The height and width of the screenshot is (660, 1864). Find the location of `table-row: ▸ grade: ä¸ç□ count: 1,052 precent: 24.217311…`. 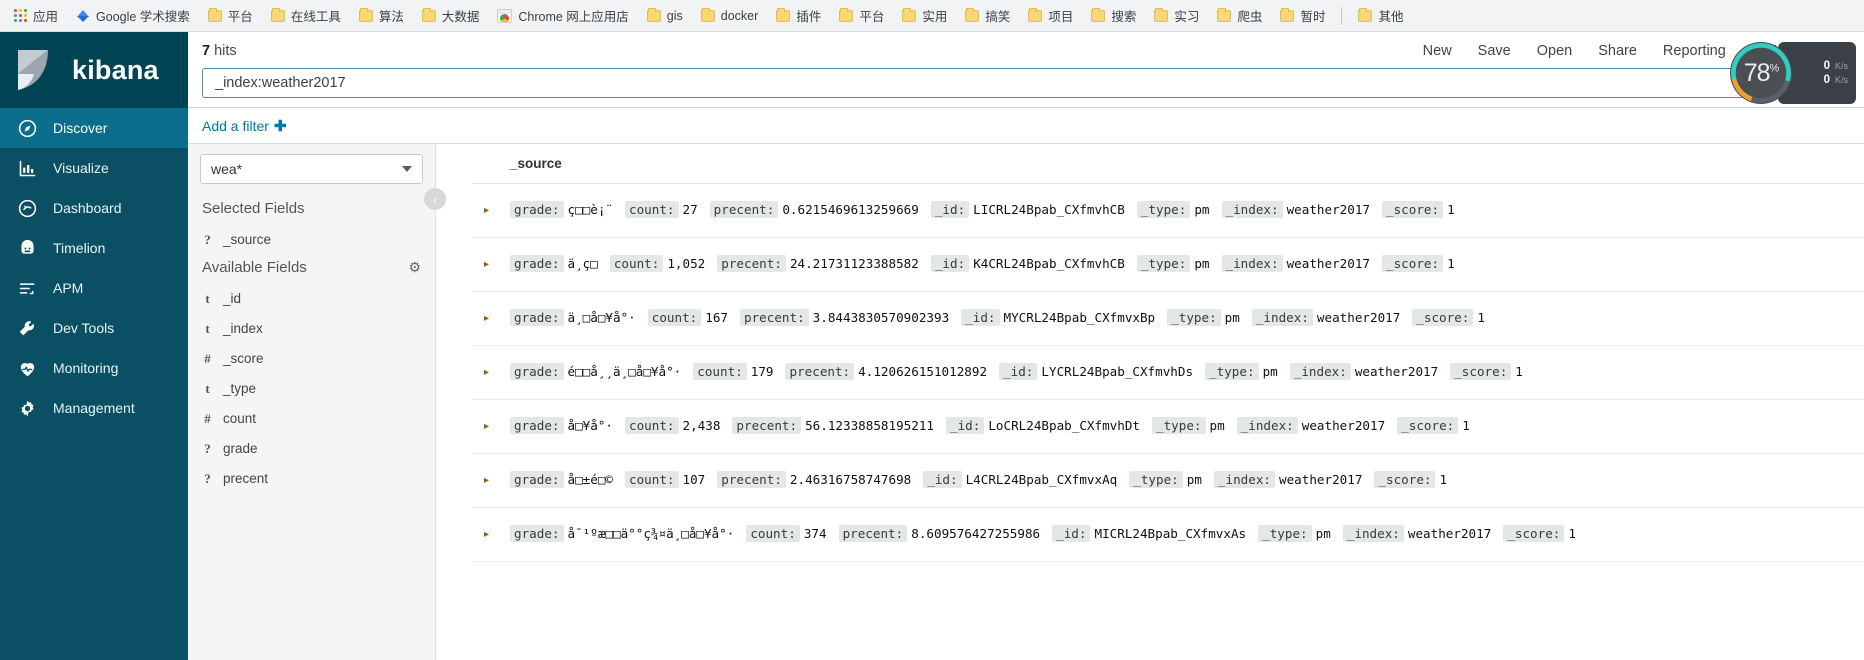

table-row: ▸ grade: ä¸ç□ count: 1,052 precent: 24.217311… is located at coordinates (1168, 265).